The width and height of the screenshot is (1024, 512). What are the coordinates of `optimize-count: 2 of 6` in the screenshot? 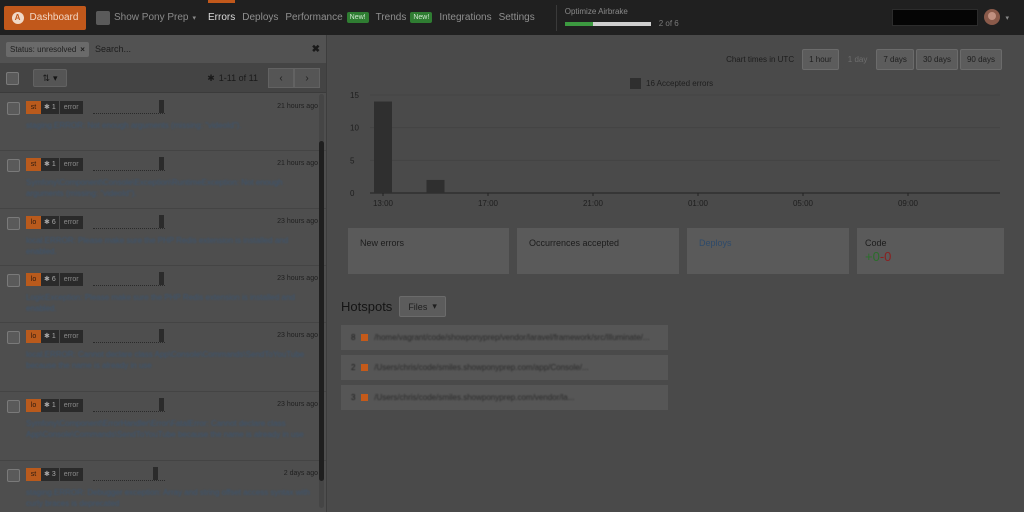 It's located at (668, 23).